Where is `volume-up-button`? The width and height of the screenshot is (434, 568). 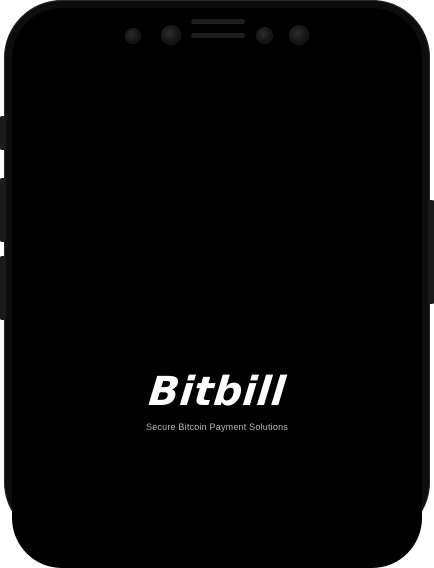
volume-up-button is located at coordinates (3, 210).